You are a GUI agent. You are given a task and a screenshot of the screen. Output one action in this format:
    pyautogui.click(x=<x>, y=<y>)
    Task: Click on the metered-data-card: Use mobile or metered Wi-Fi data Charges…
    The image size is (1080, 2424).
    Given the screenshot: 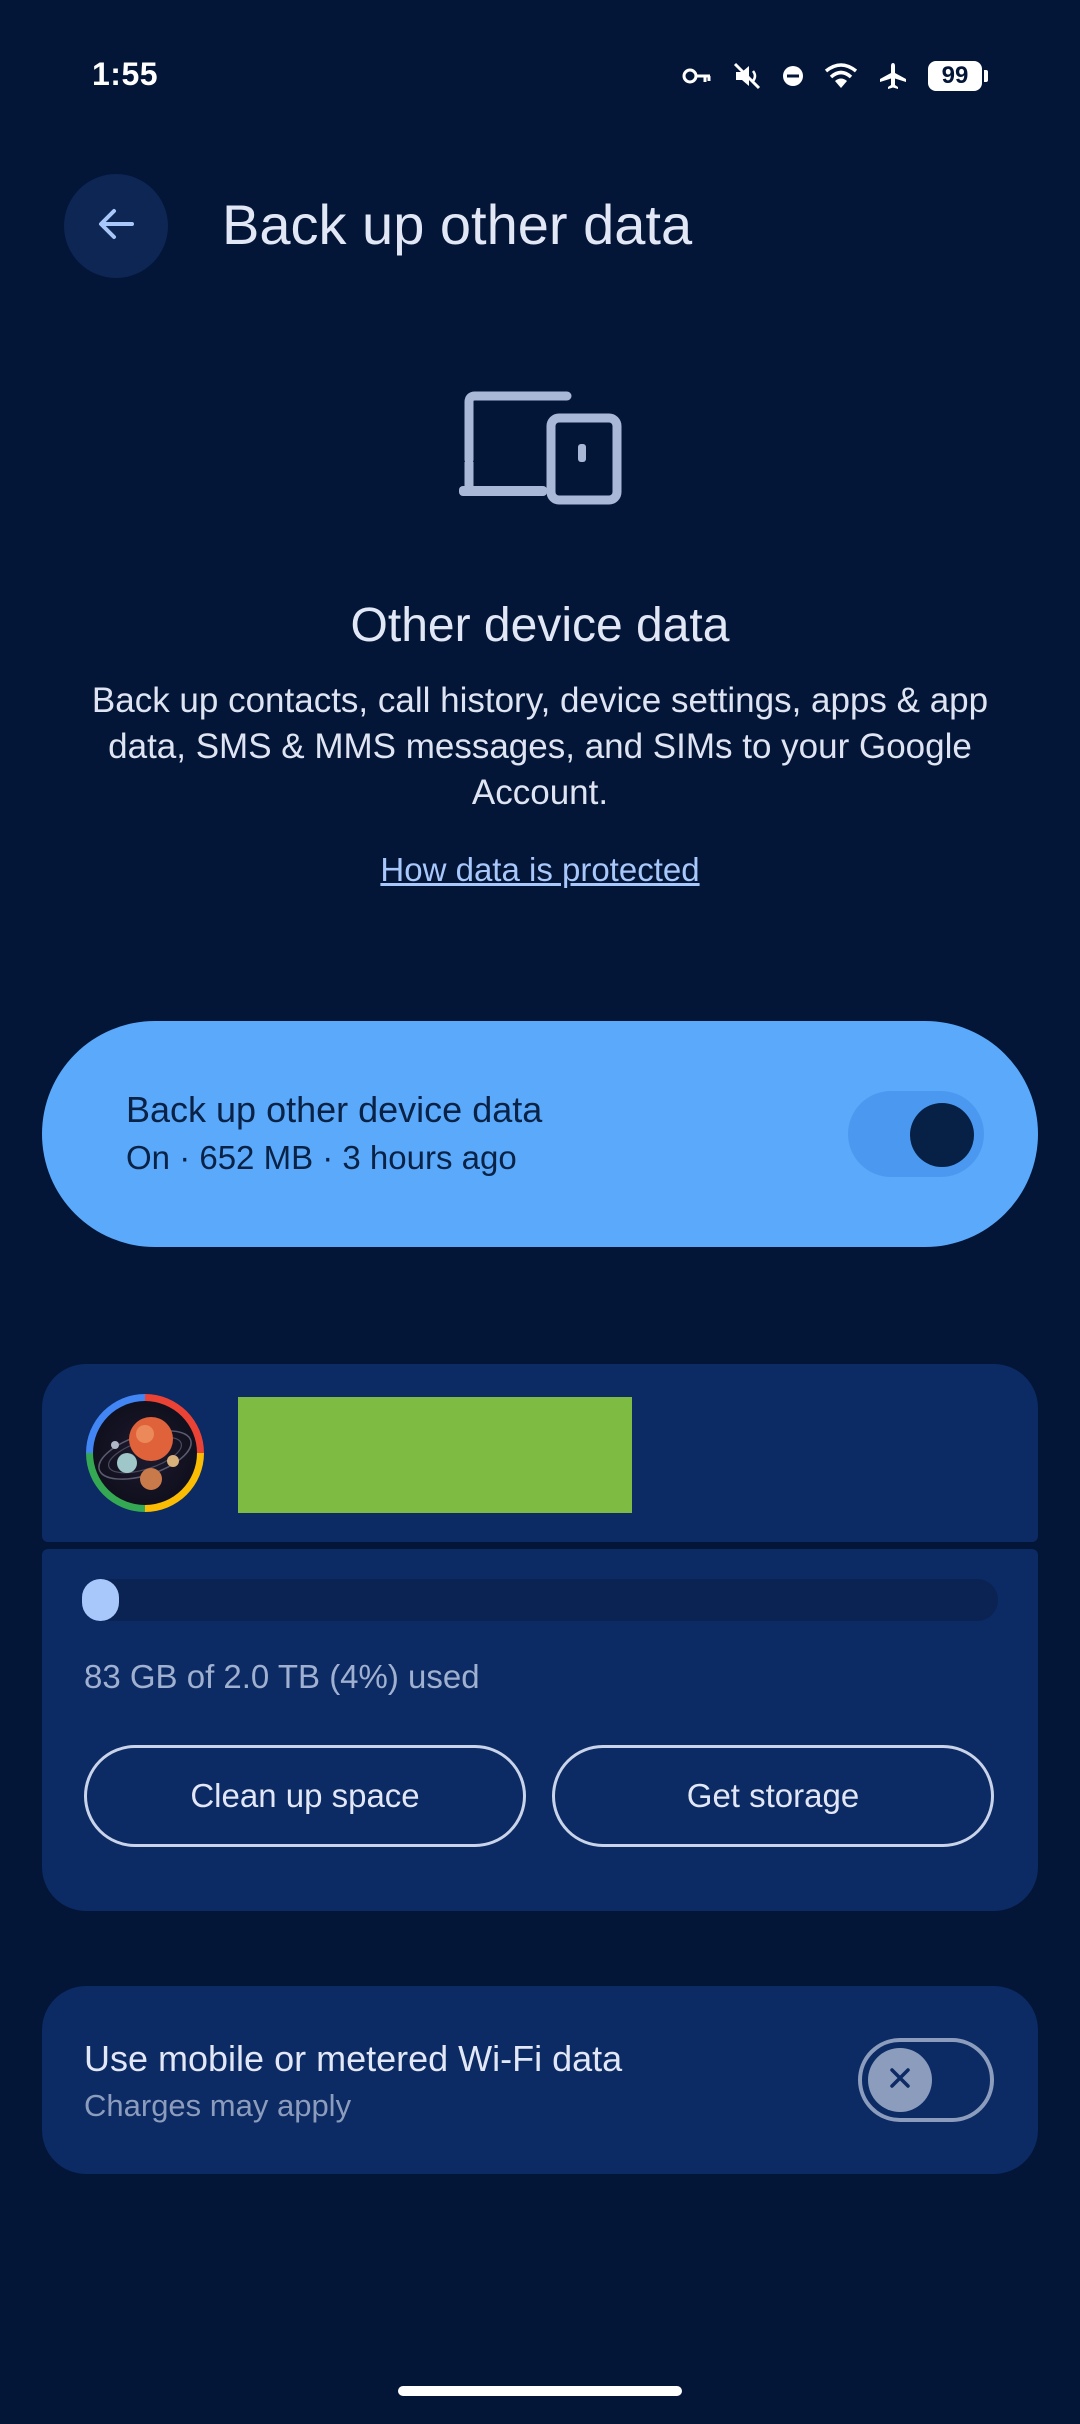 What is the action you would take?
    pyautogui.click(x=540, y=2080)
    